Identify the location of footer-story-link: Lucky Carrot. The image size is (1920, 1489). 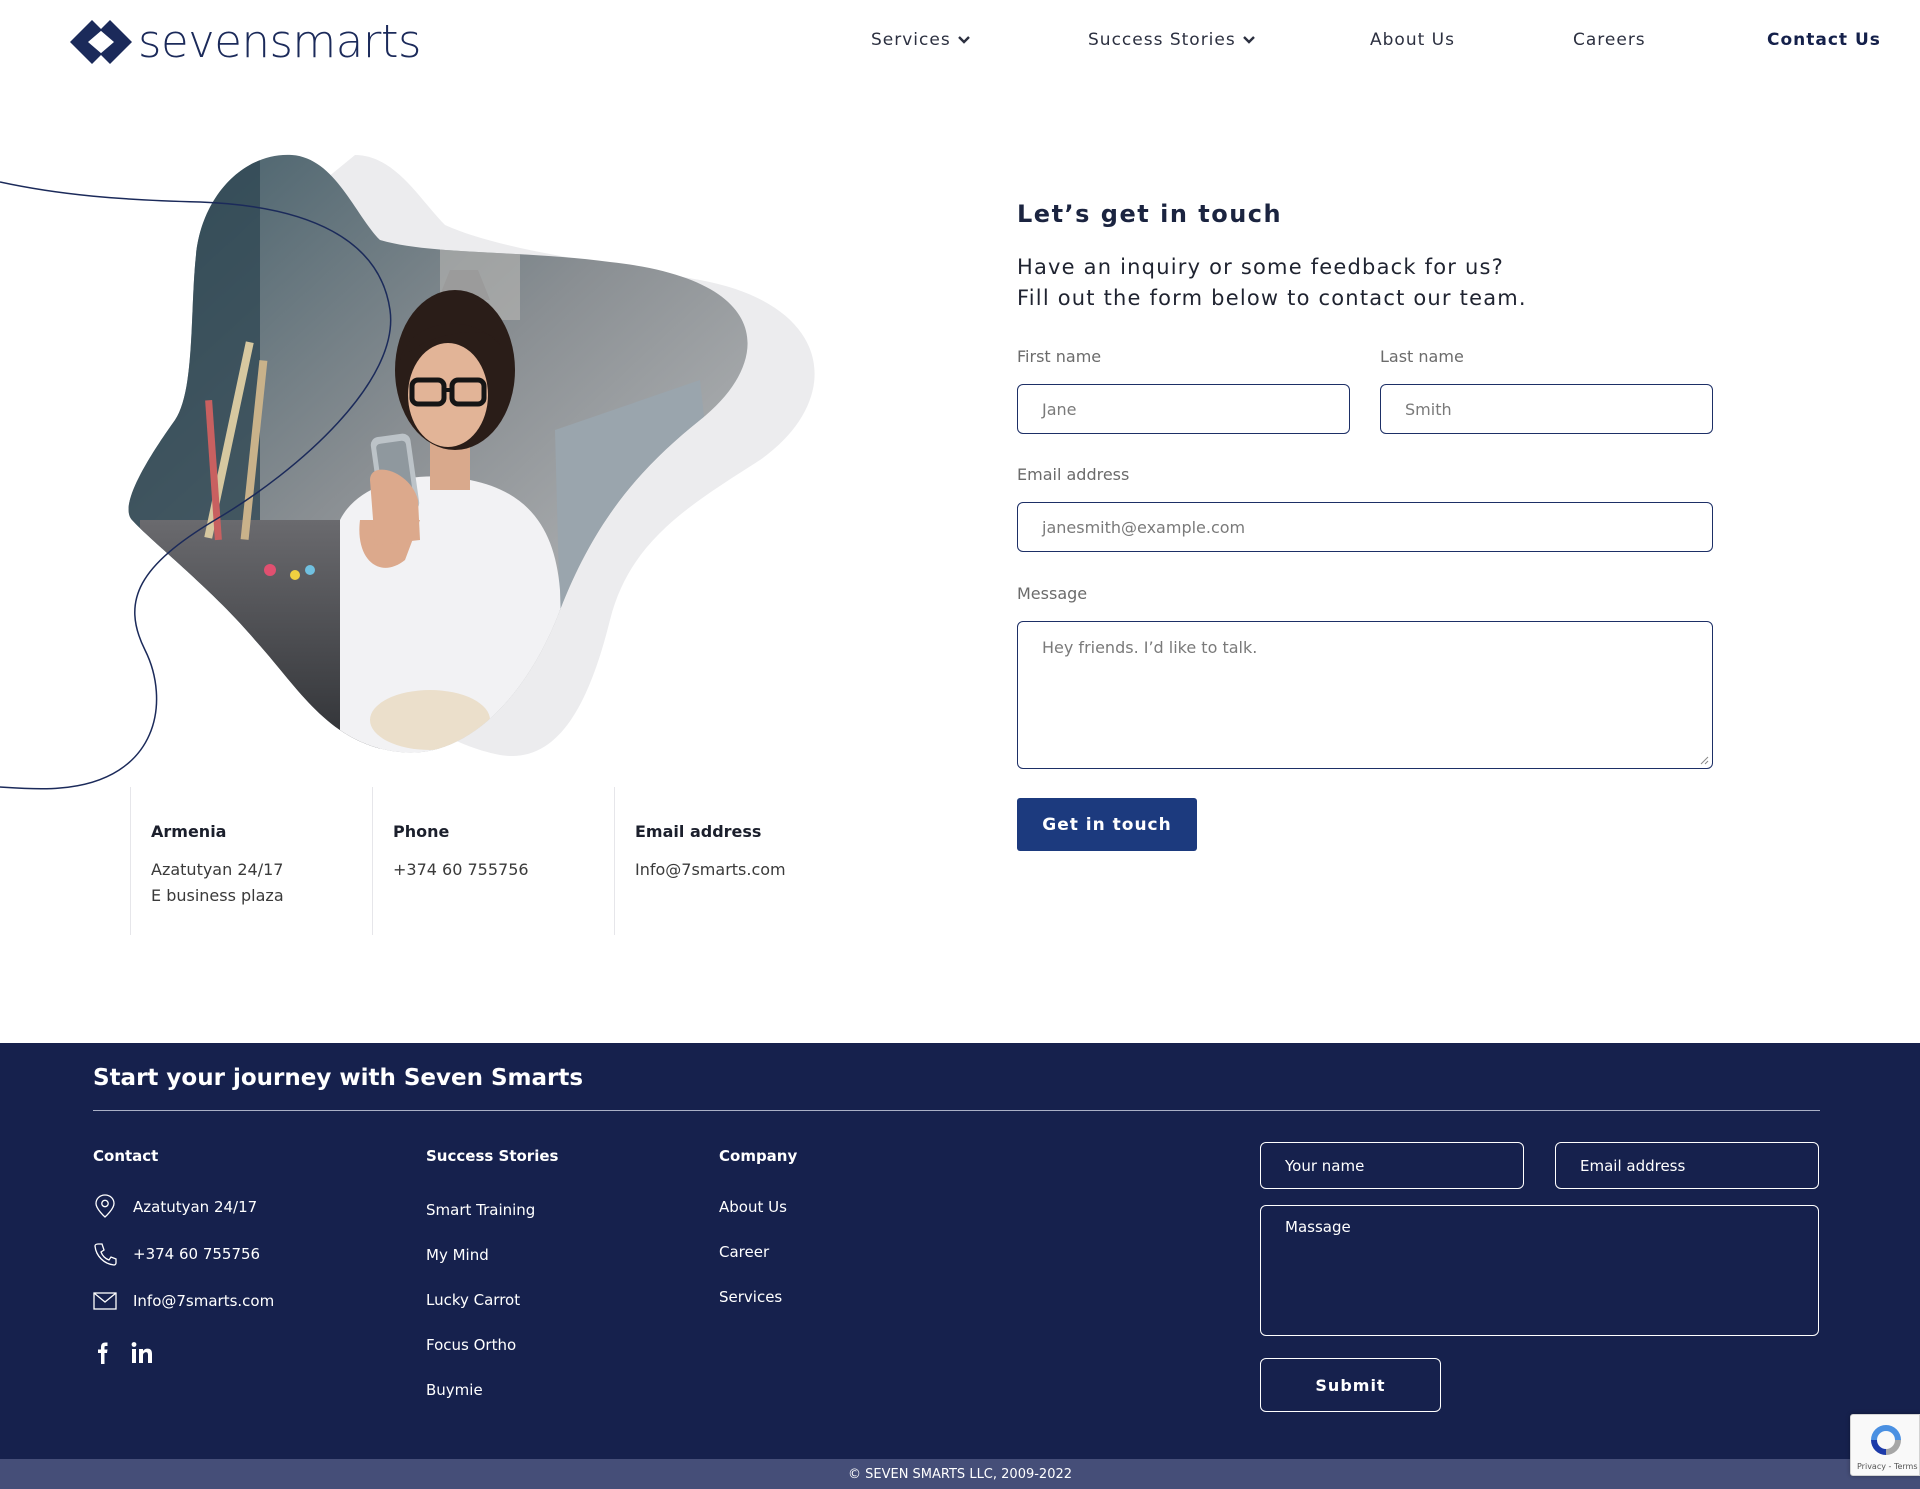
(473, 1300).